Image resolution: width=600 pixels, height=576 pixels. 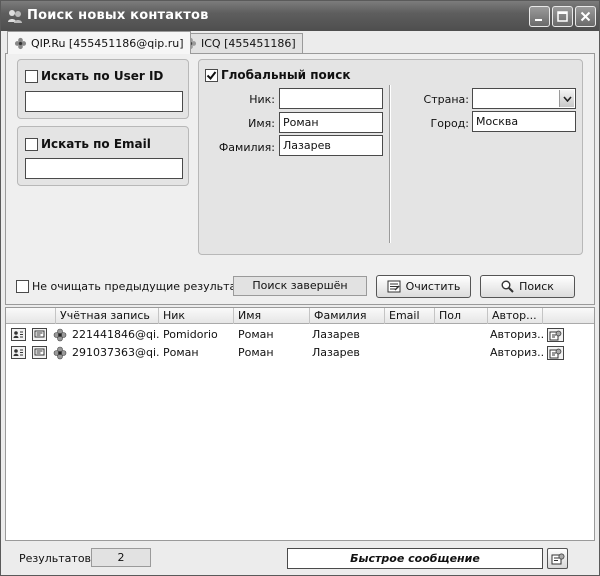 I want to click on column-header: Имя, so click(x=272, y=316).